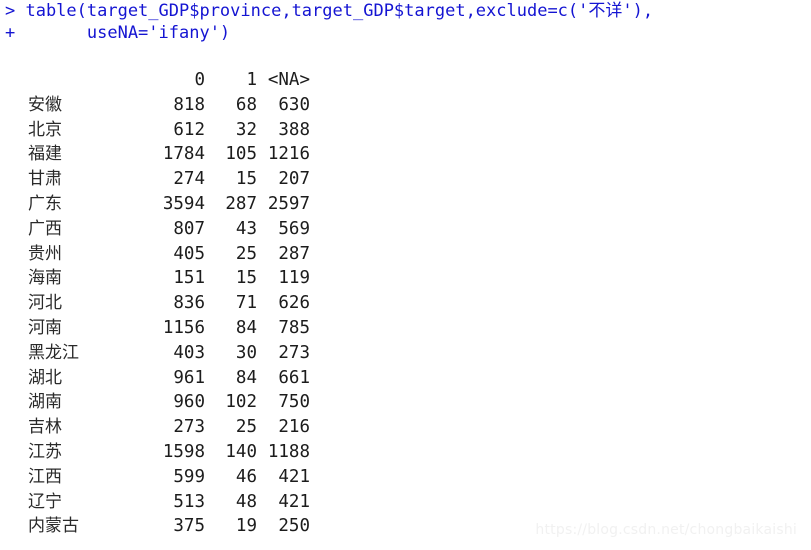 The height and width of the screenshot is (550, 811). What do you see at coordinates (155, 402) in the screenshot?
I see `table-row: 湖南 960 102 750` at bounding box center [155, 402].